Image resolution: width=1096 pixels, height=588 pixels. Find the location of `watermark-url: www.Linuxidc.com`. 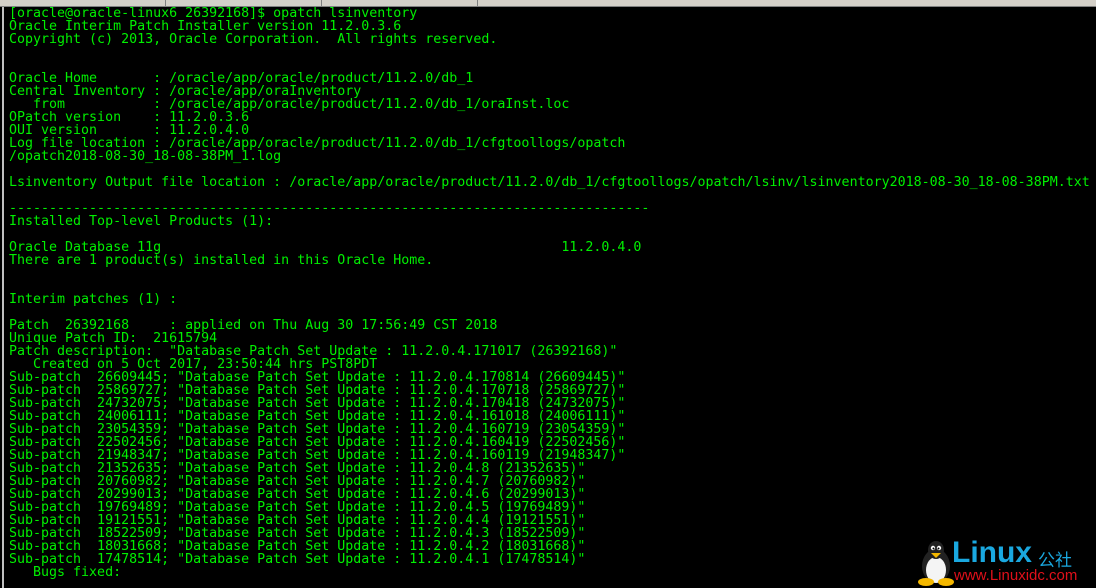

watermark-url: www.Linuxidc.com is located at coordinates (1016, 575).